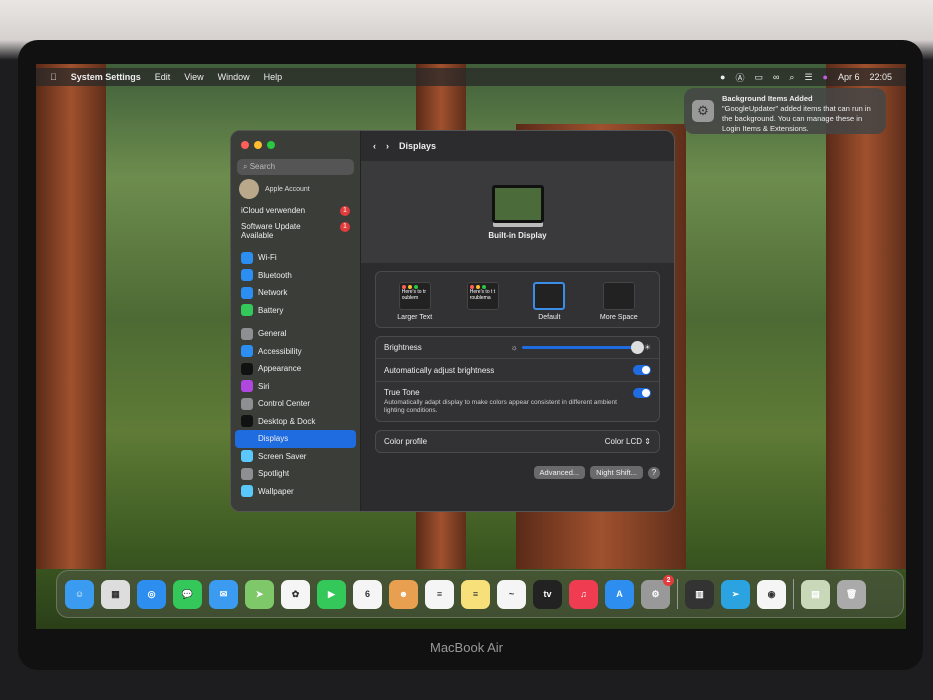  I want to click on alert-icloud: iCloud verwenden 1, so click(295, 211).